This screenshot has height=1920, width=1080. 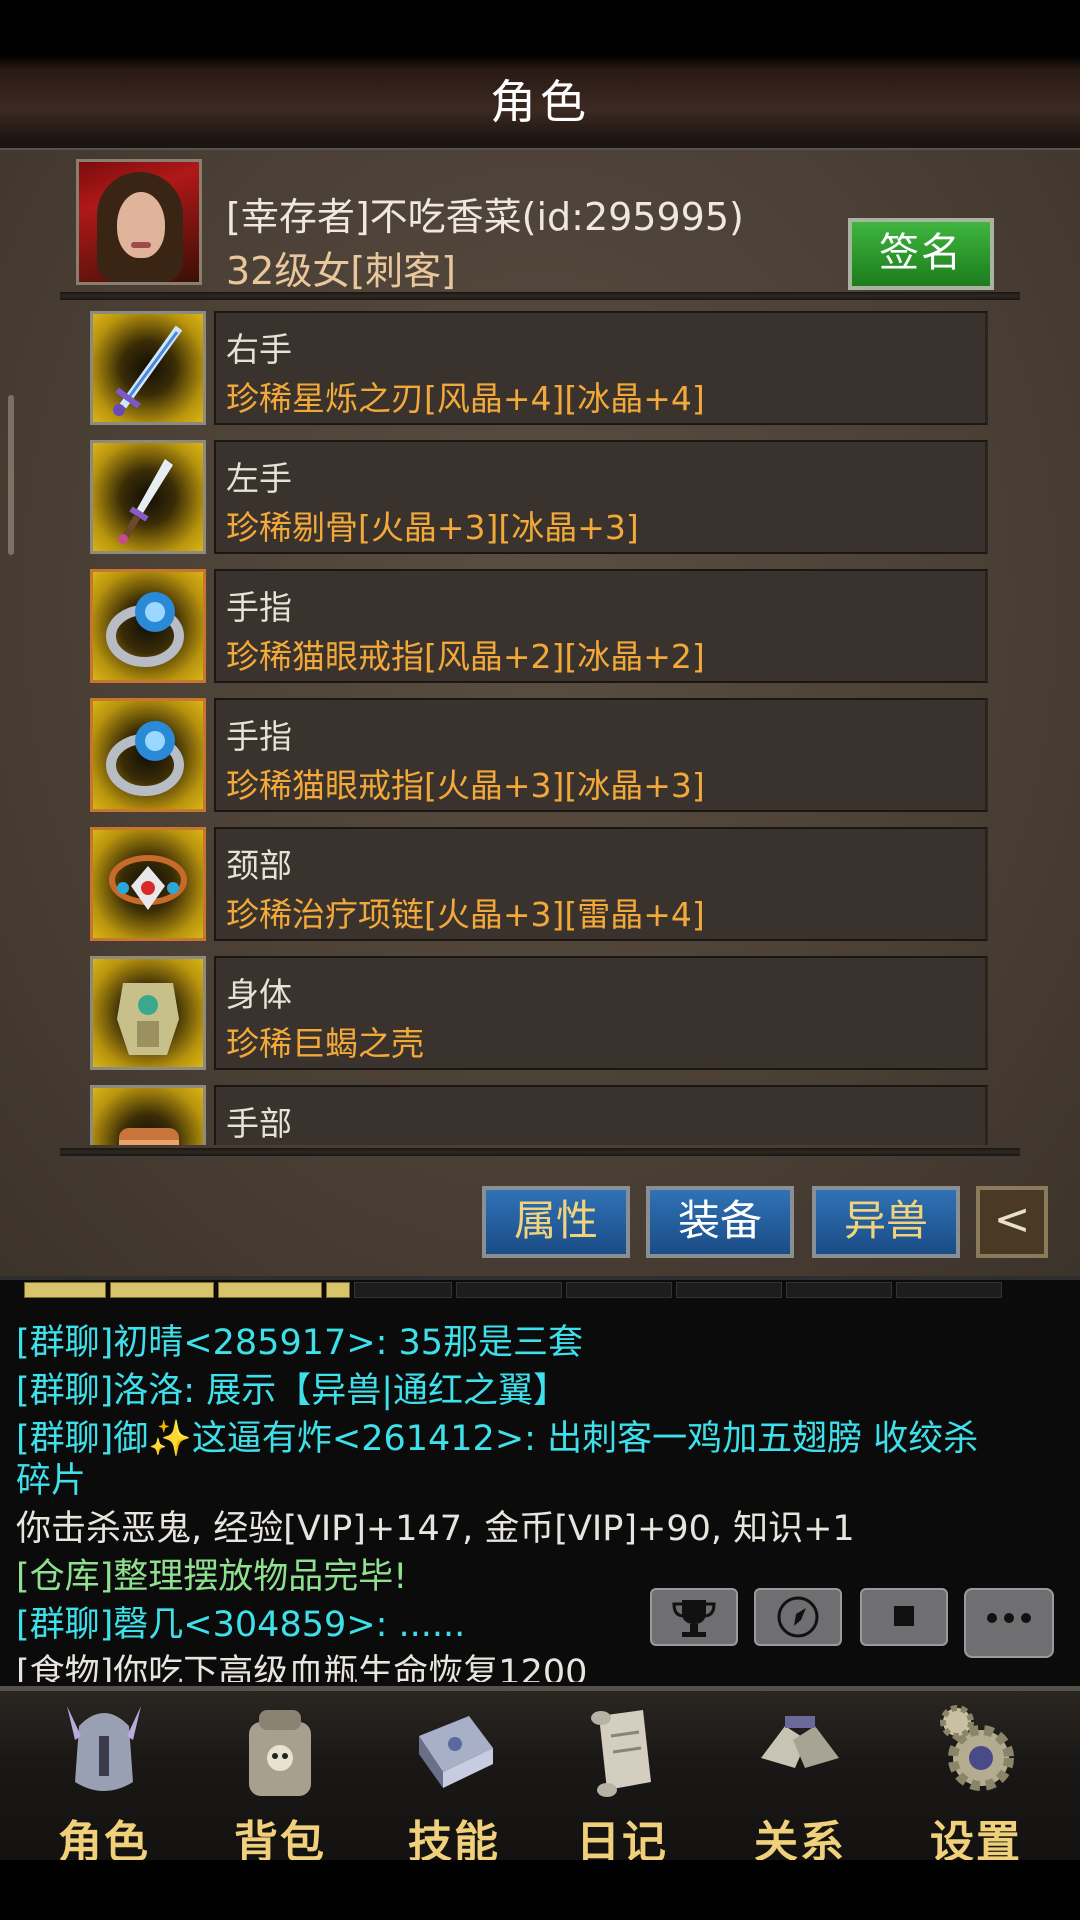 I want to click on chat-message: [食物]你吃下高级血瓶生命恢复1200, so click(x=302, y=1667).